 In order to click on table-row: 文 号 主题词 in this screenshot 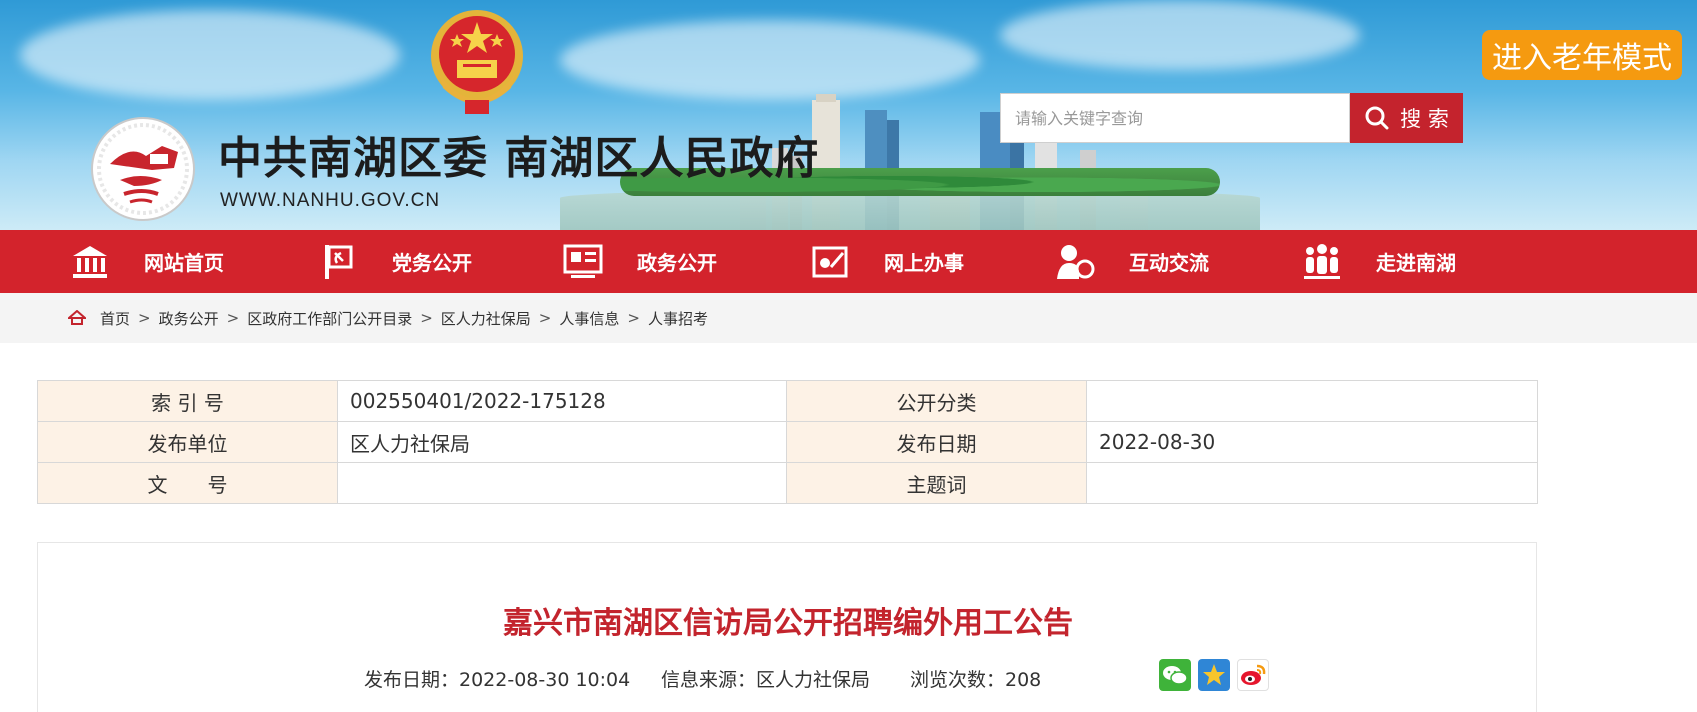, I will do `click(787, 483)`.